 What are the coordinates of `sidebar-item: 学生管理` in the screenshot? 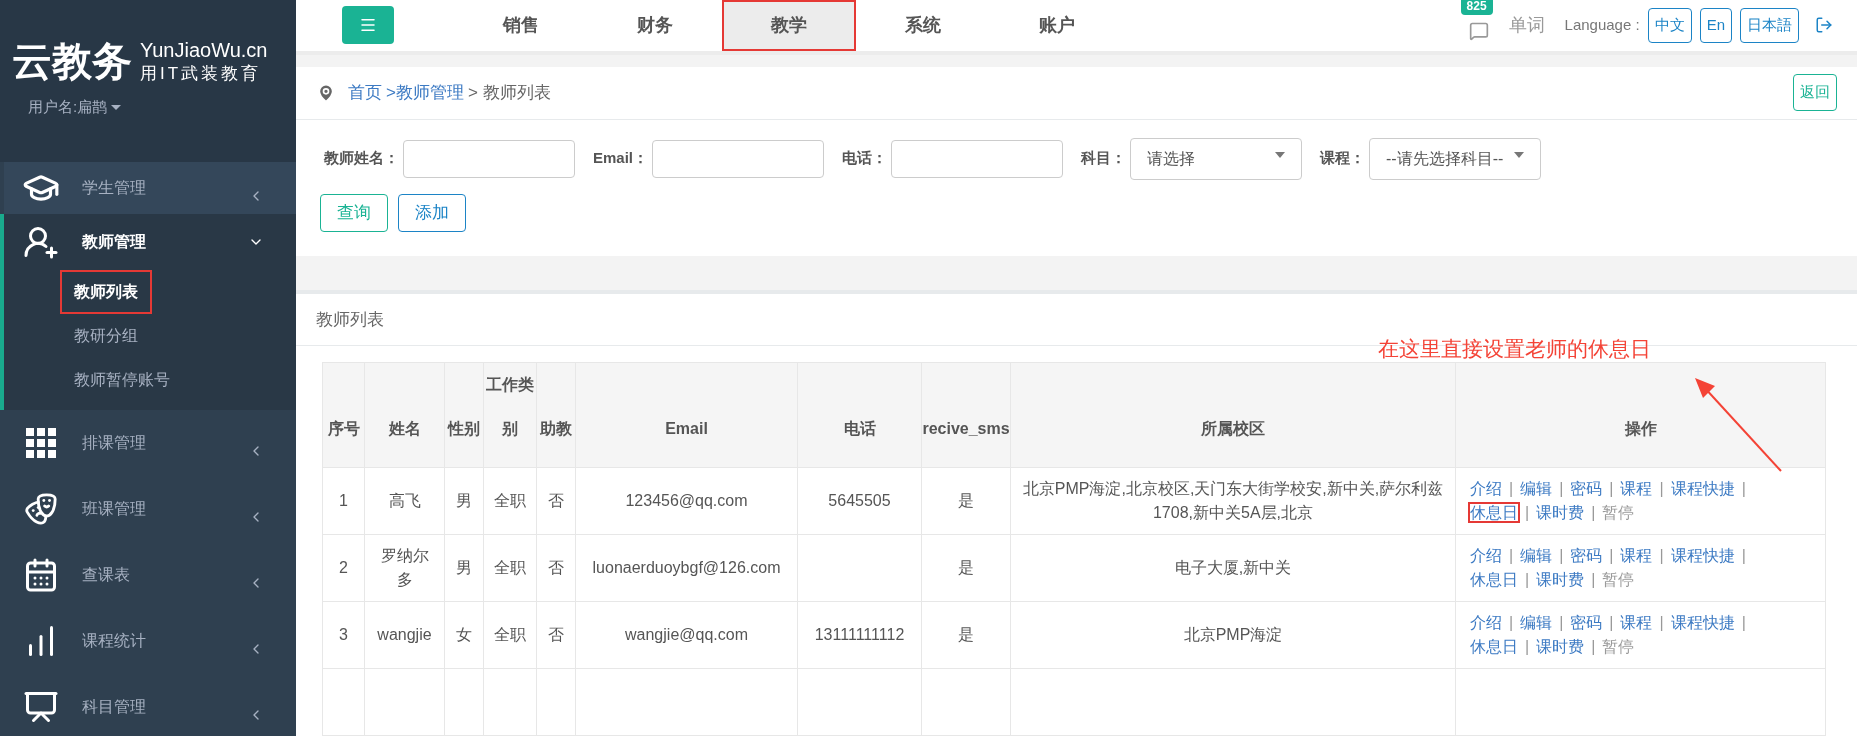 It's located at (150, 188).